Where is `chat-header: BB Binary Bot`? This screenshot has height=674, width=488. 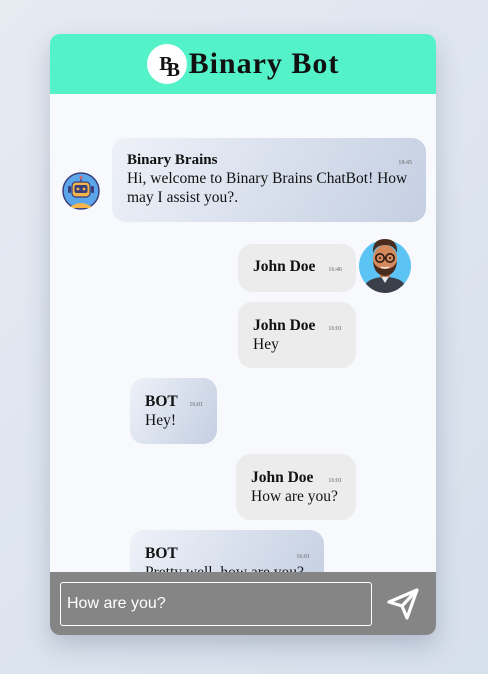 chat-header: BB Binary Bot is located at coordinates (243, 64).